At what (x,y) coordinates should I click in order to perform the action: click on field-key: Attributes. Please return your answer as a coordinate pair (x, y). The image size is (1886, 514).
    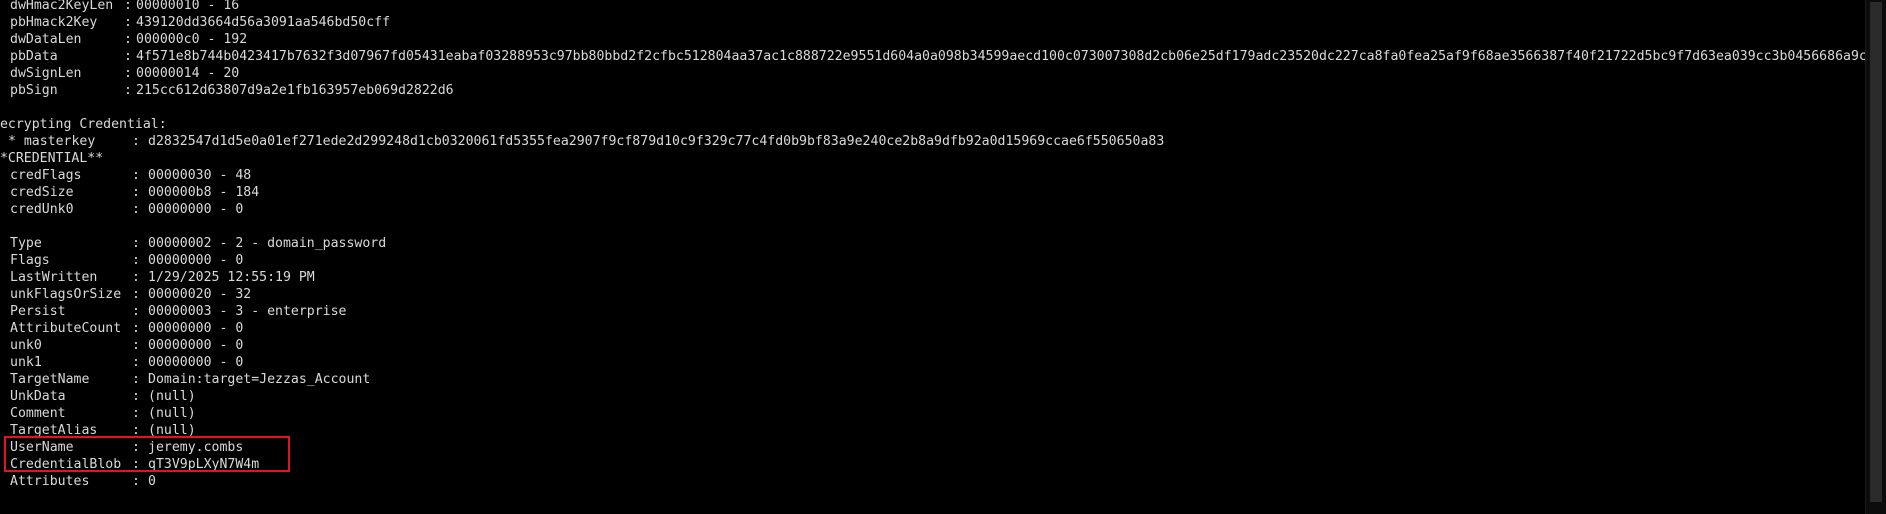
    Looking at the image, I should click on (50, 481).